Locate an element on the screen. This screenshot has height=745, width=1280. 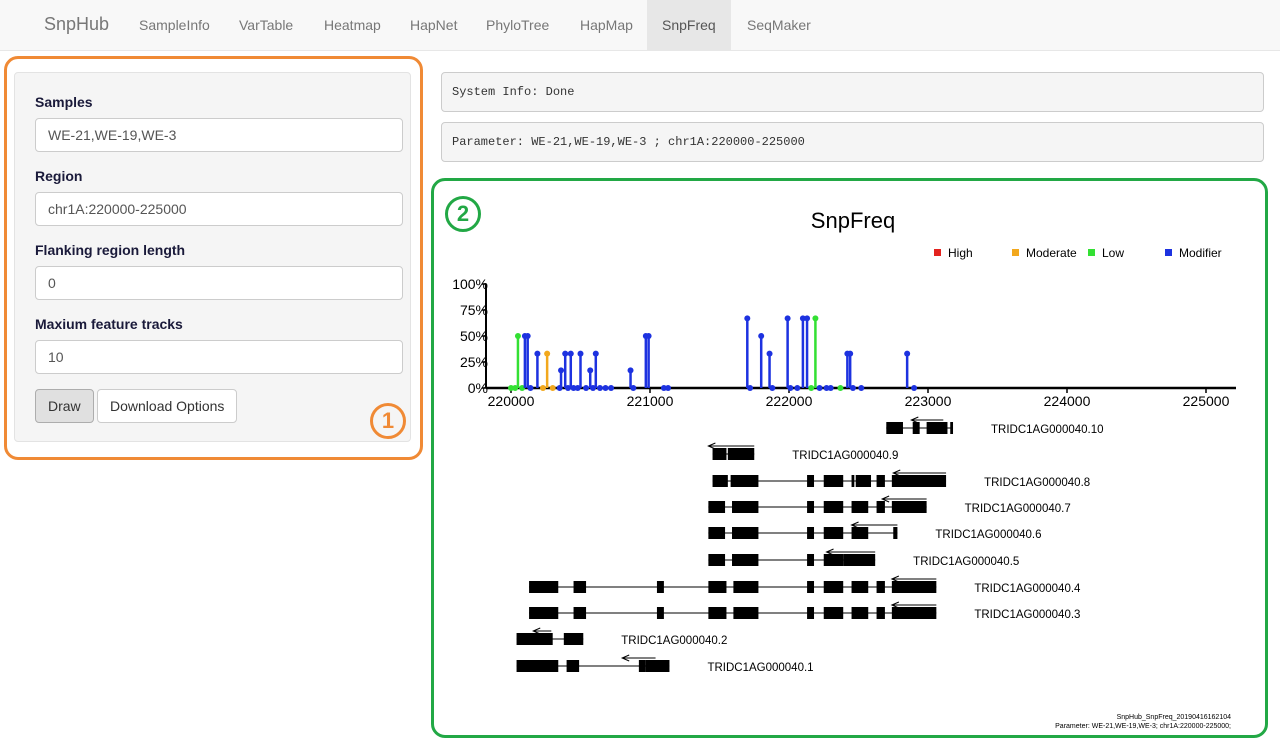
transcript-label: TRIDC1AG000040.2 is located at coordinates (674, 641).